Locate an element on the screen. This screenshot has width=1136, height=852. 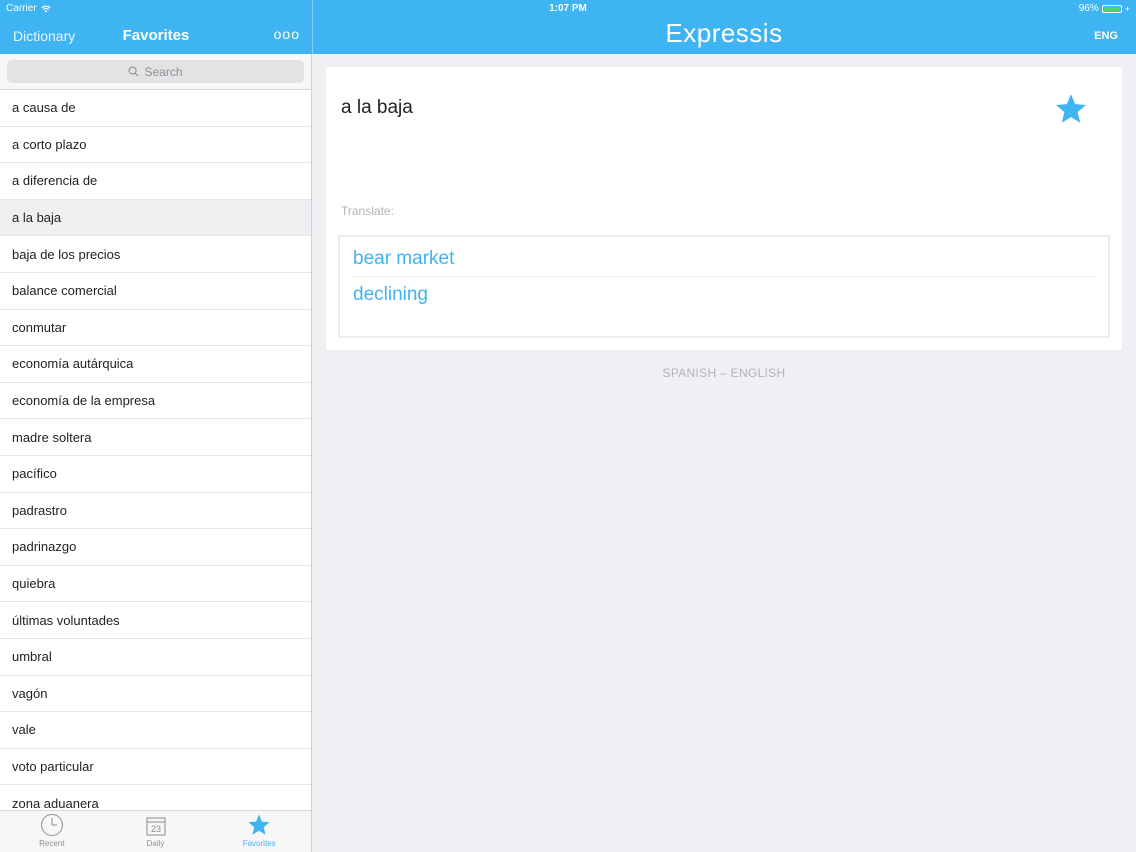
list-item: vagón is located at coordinates (155, 694).